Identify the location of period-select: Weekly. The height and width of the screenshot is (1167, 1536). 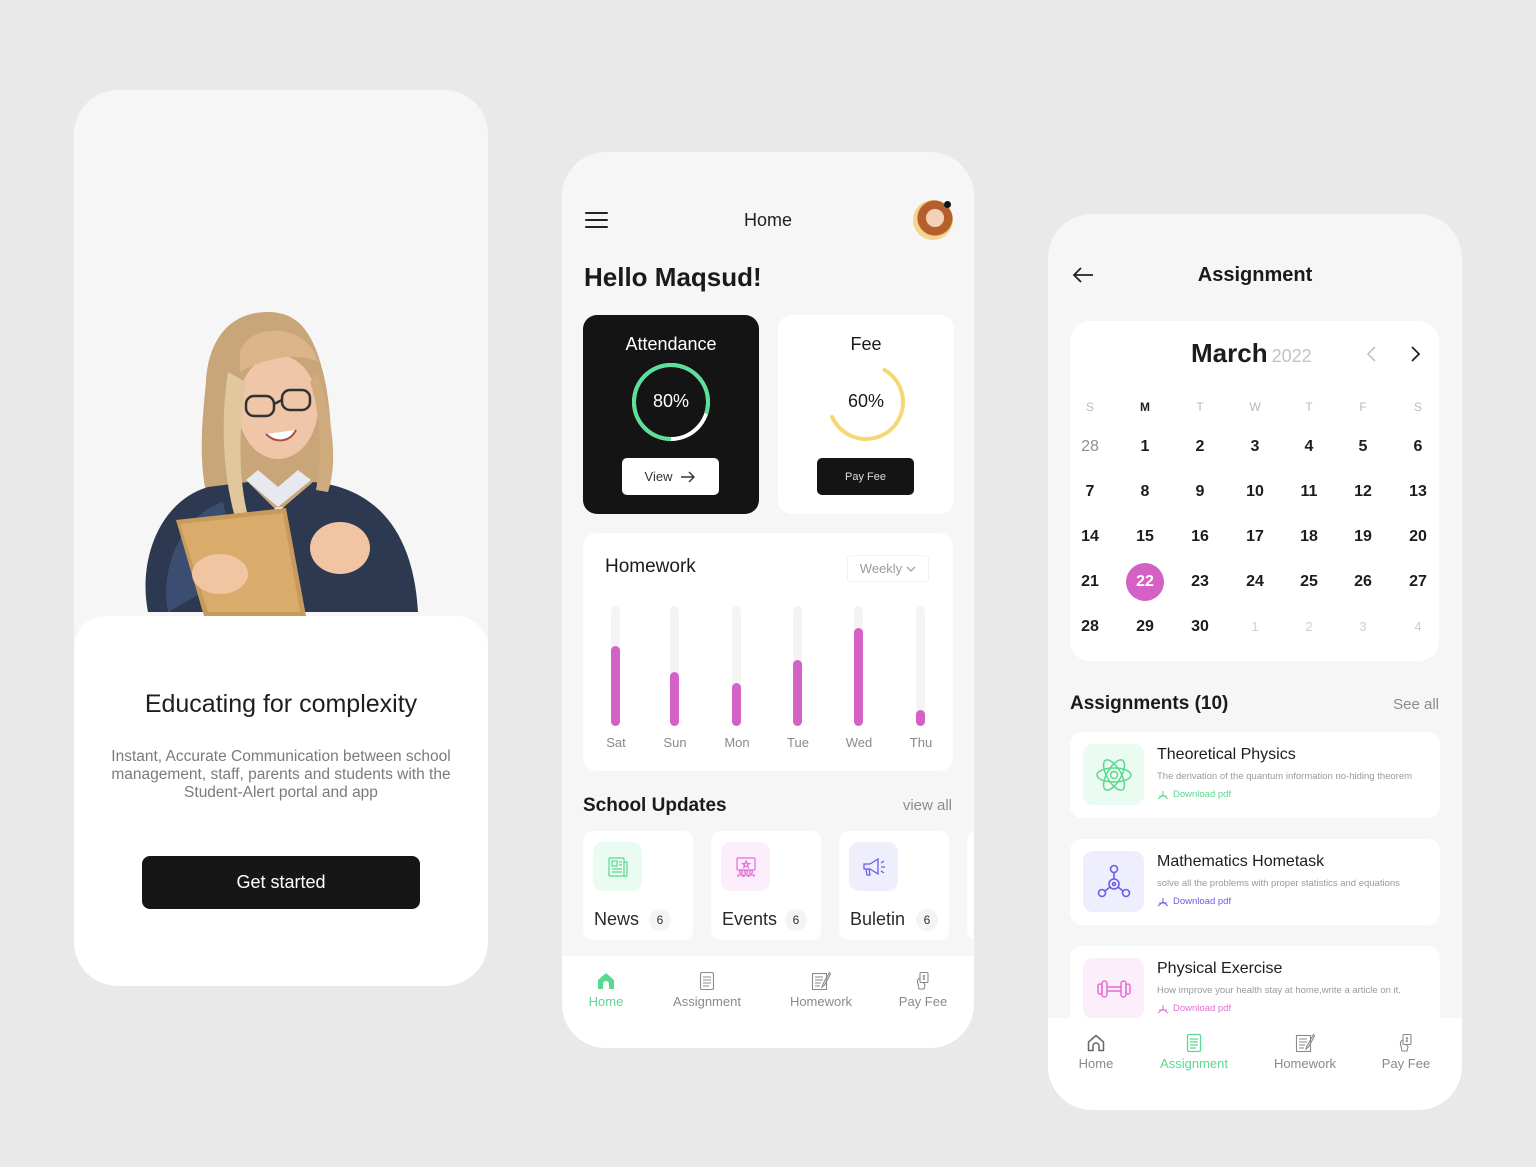
(888, 568).